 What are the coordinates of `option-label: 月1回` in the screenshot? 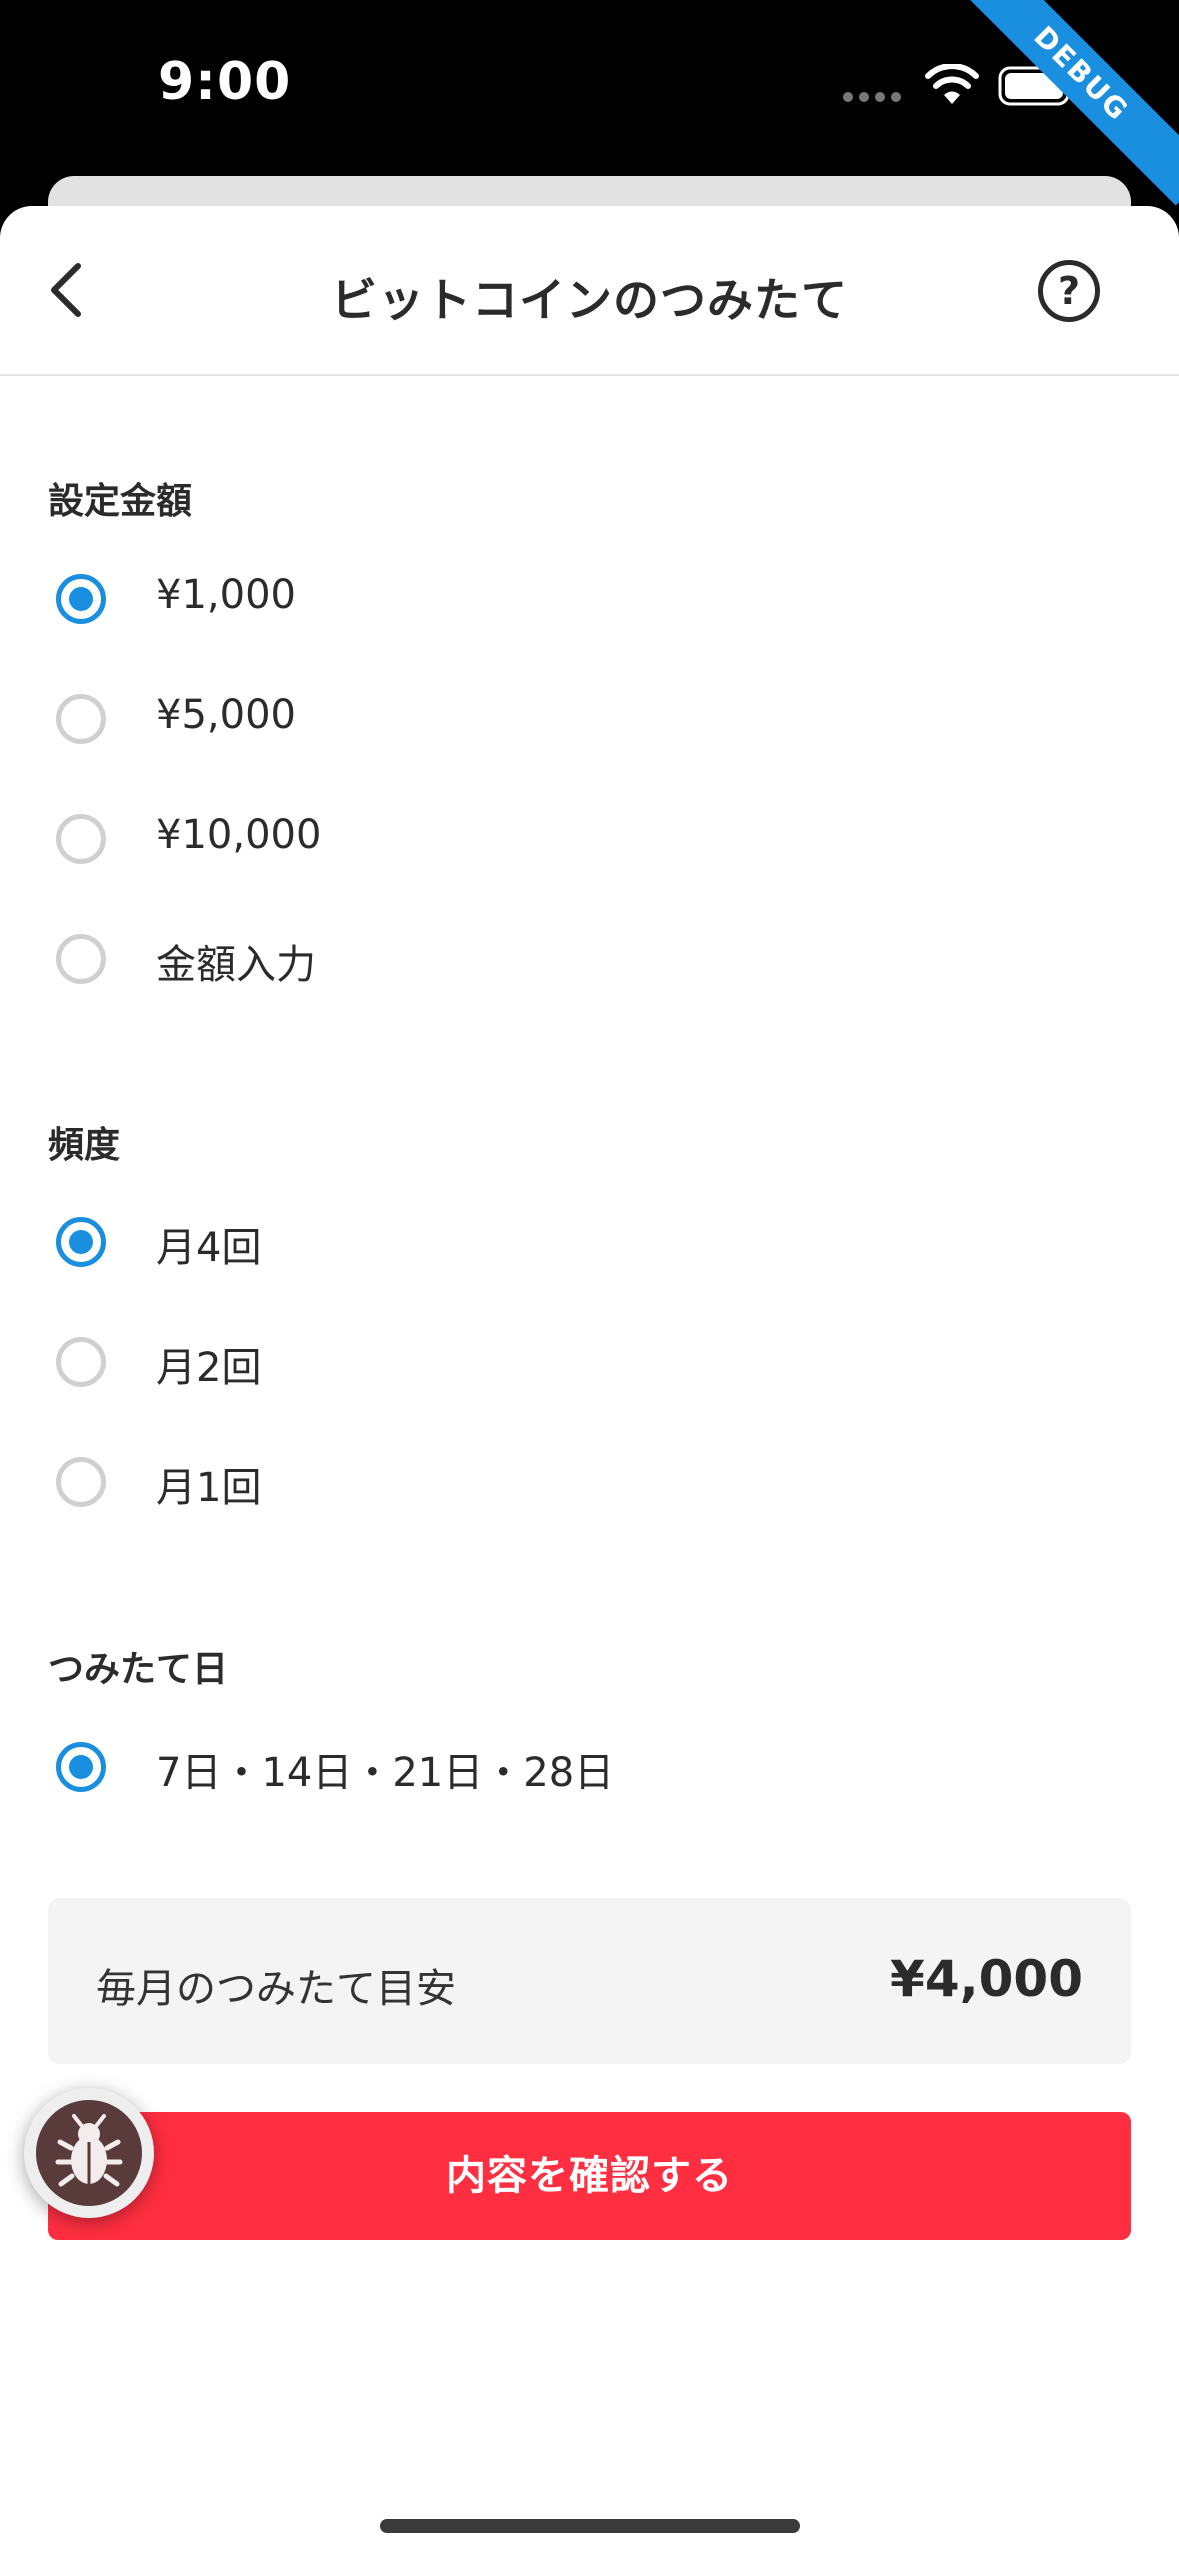 It's located at (209, 1488).